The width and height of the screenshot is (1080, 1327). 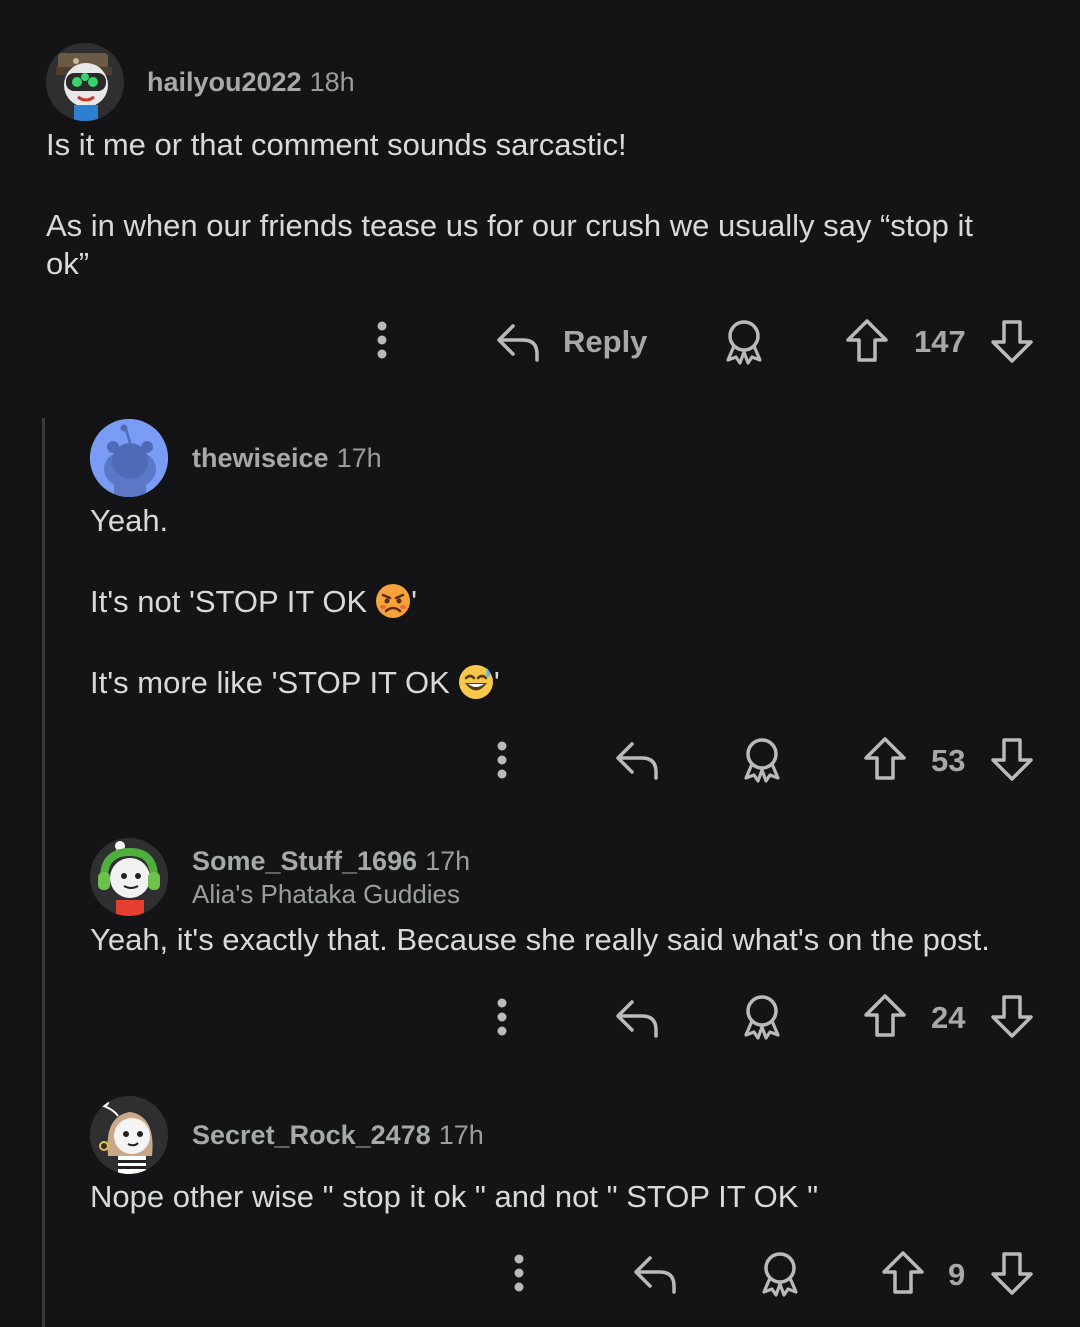 I want to click on comment-meta: hailyou2022 18h, so click(x=251, y=82).